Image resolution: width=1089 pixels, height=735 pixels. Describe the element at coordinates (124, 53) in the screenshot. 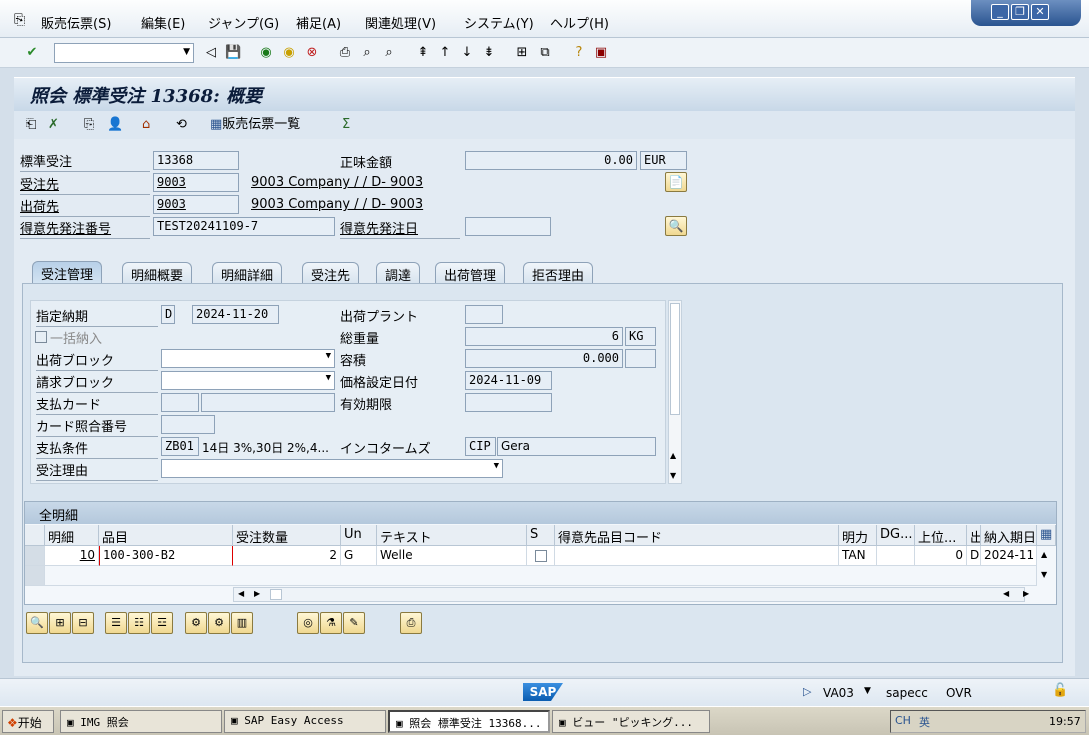

I see `command-field: ▼` at that location.